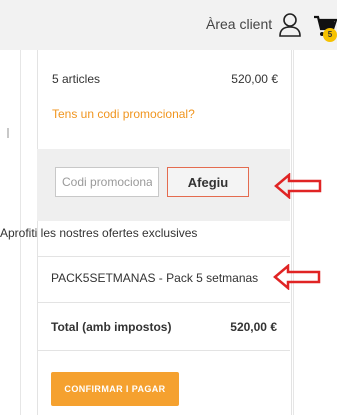  I want to click on user-outline-icon, so click(290, 25).